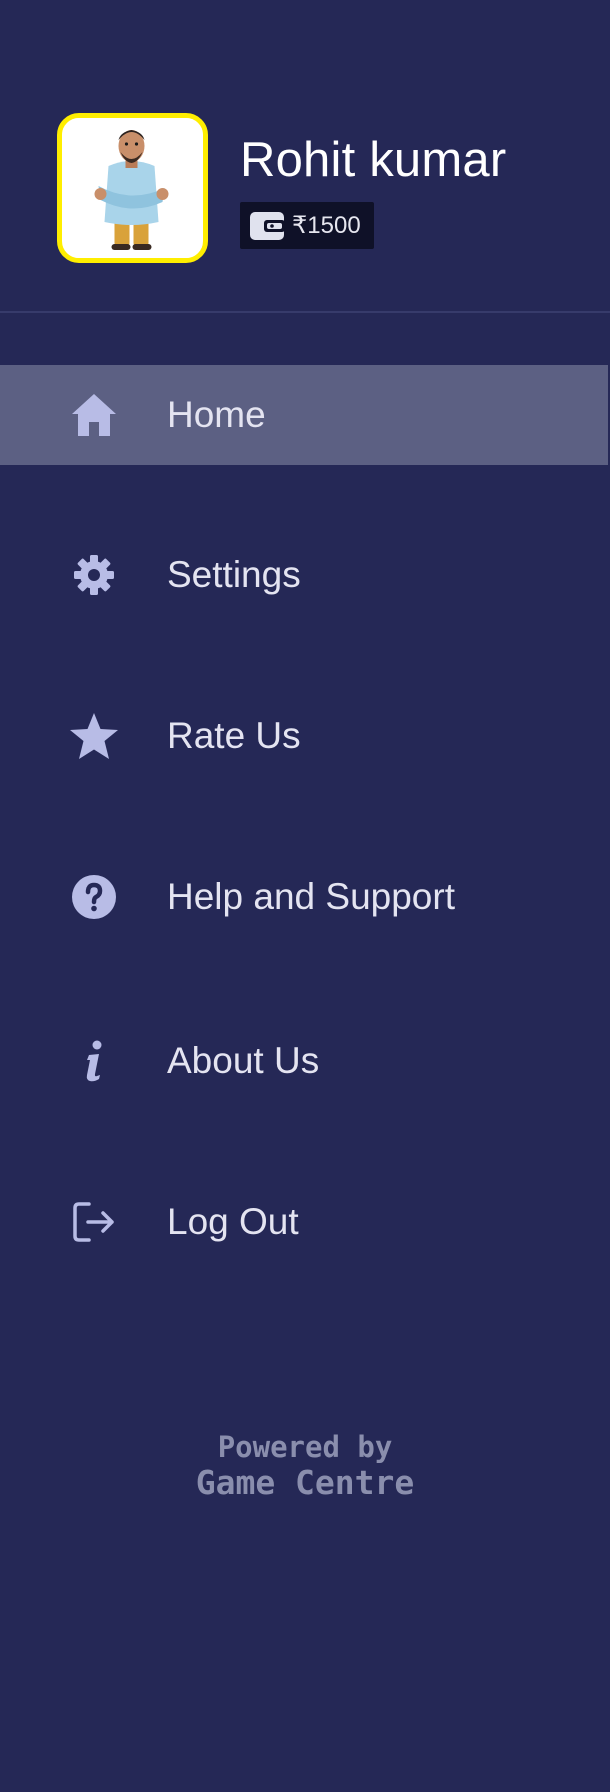 This screenshot has width=610, height=1792. I want to click on logout-icon, so click(94, 1222).